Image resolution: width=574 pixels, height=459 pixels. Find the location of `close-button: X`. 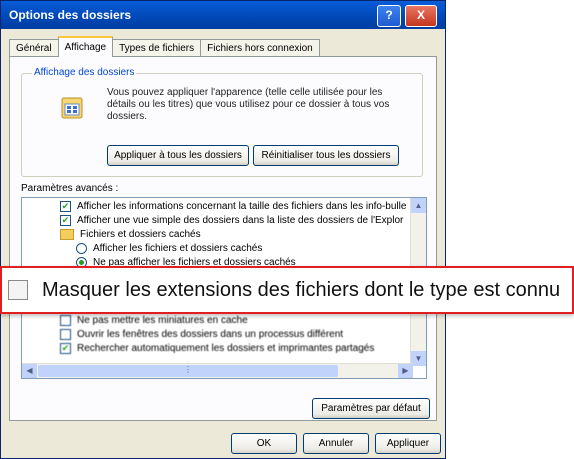

close-button: X is located at coordinates (421, 16).